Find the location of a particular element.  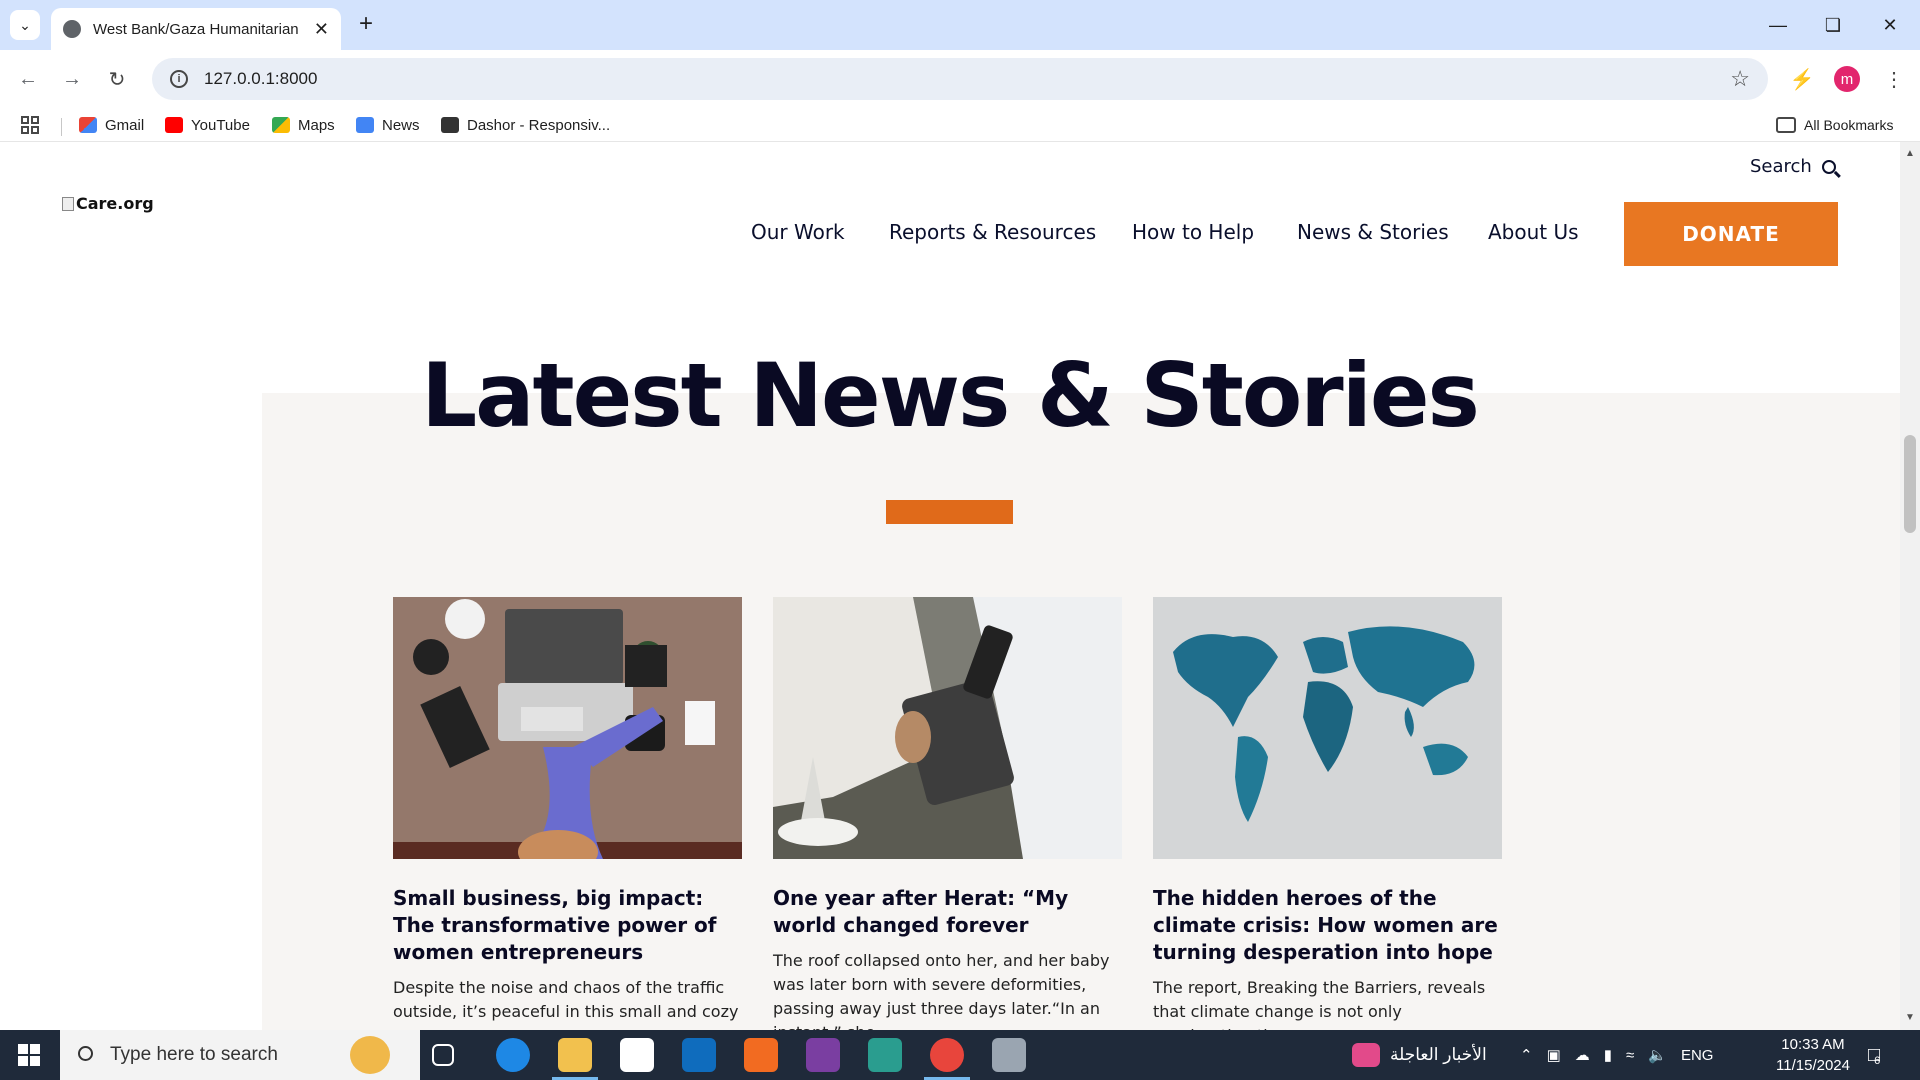

browser-toolbar: ← → ↻ i 127.0.0.1:8000 ☆ ⚡ m ⋮ is located at coordinates (960, 79).